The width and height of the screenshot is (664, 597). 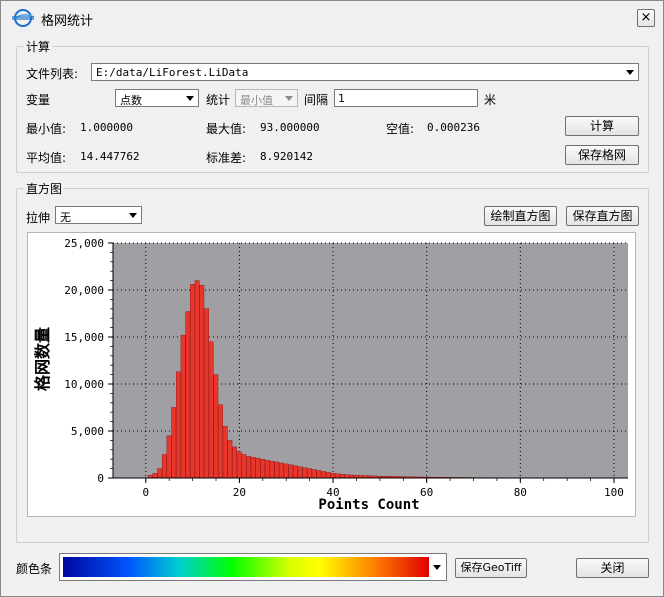 What do you see at coordinates (491, 568) in the screenshot?
I see `save-geotiff-button: 保存GeoTiff` at bounding box center [491, 568].